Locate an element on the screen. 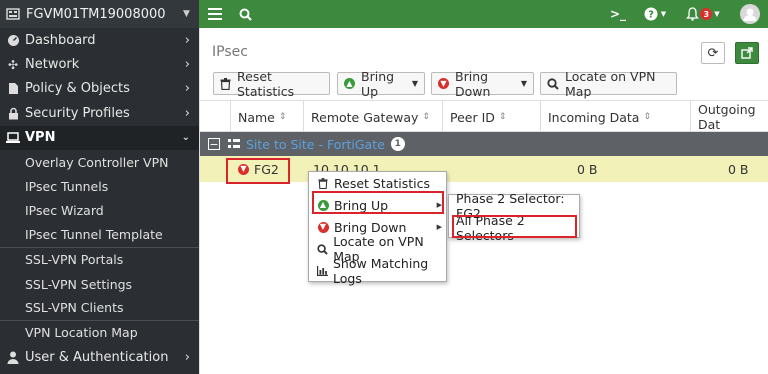  notification-count-badge: 3 is located at coordinates (706, 14).